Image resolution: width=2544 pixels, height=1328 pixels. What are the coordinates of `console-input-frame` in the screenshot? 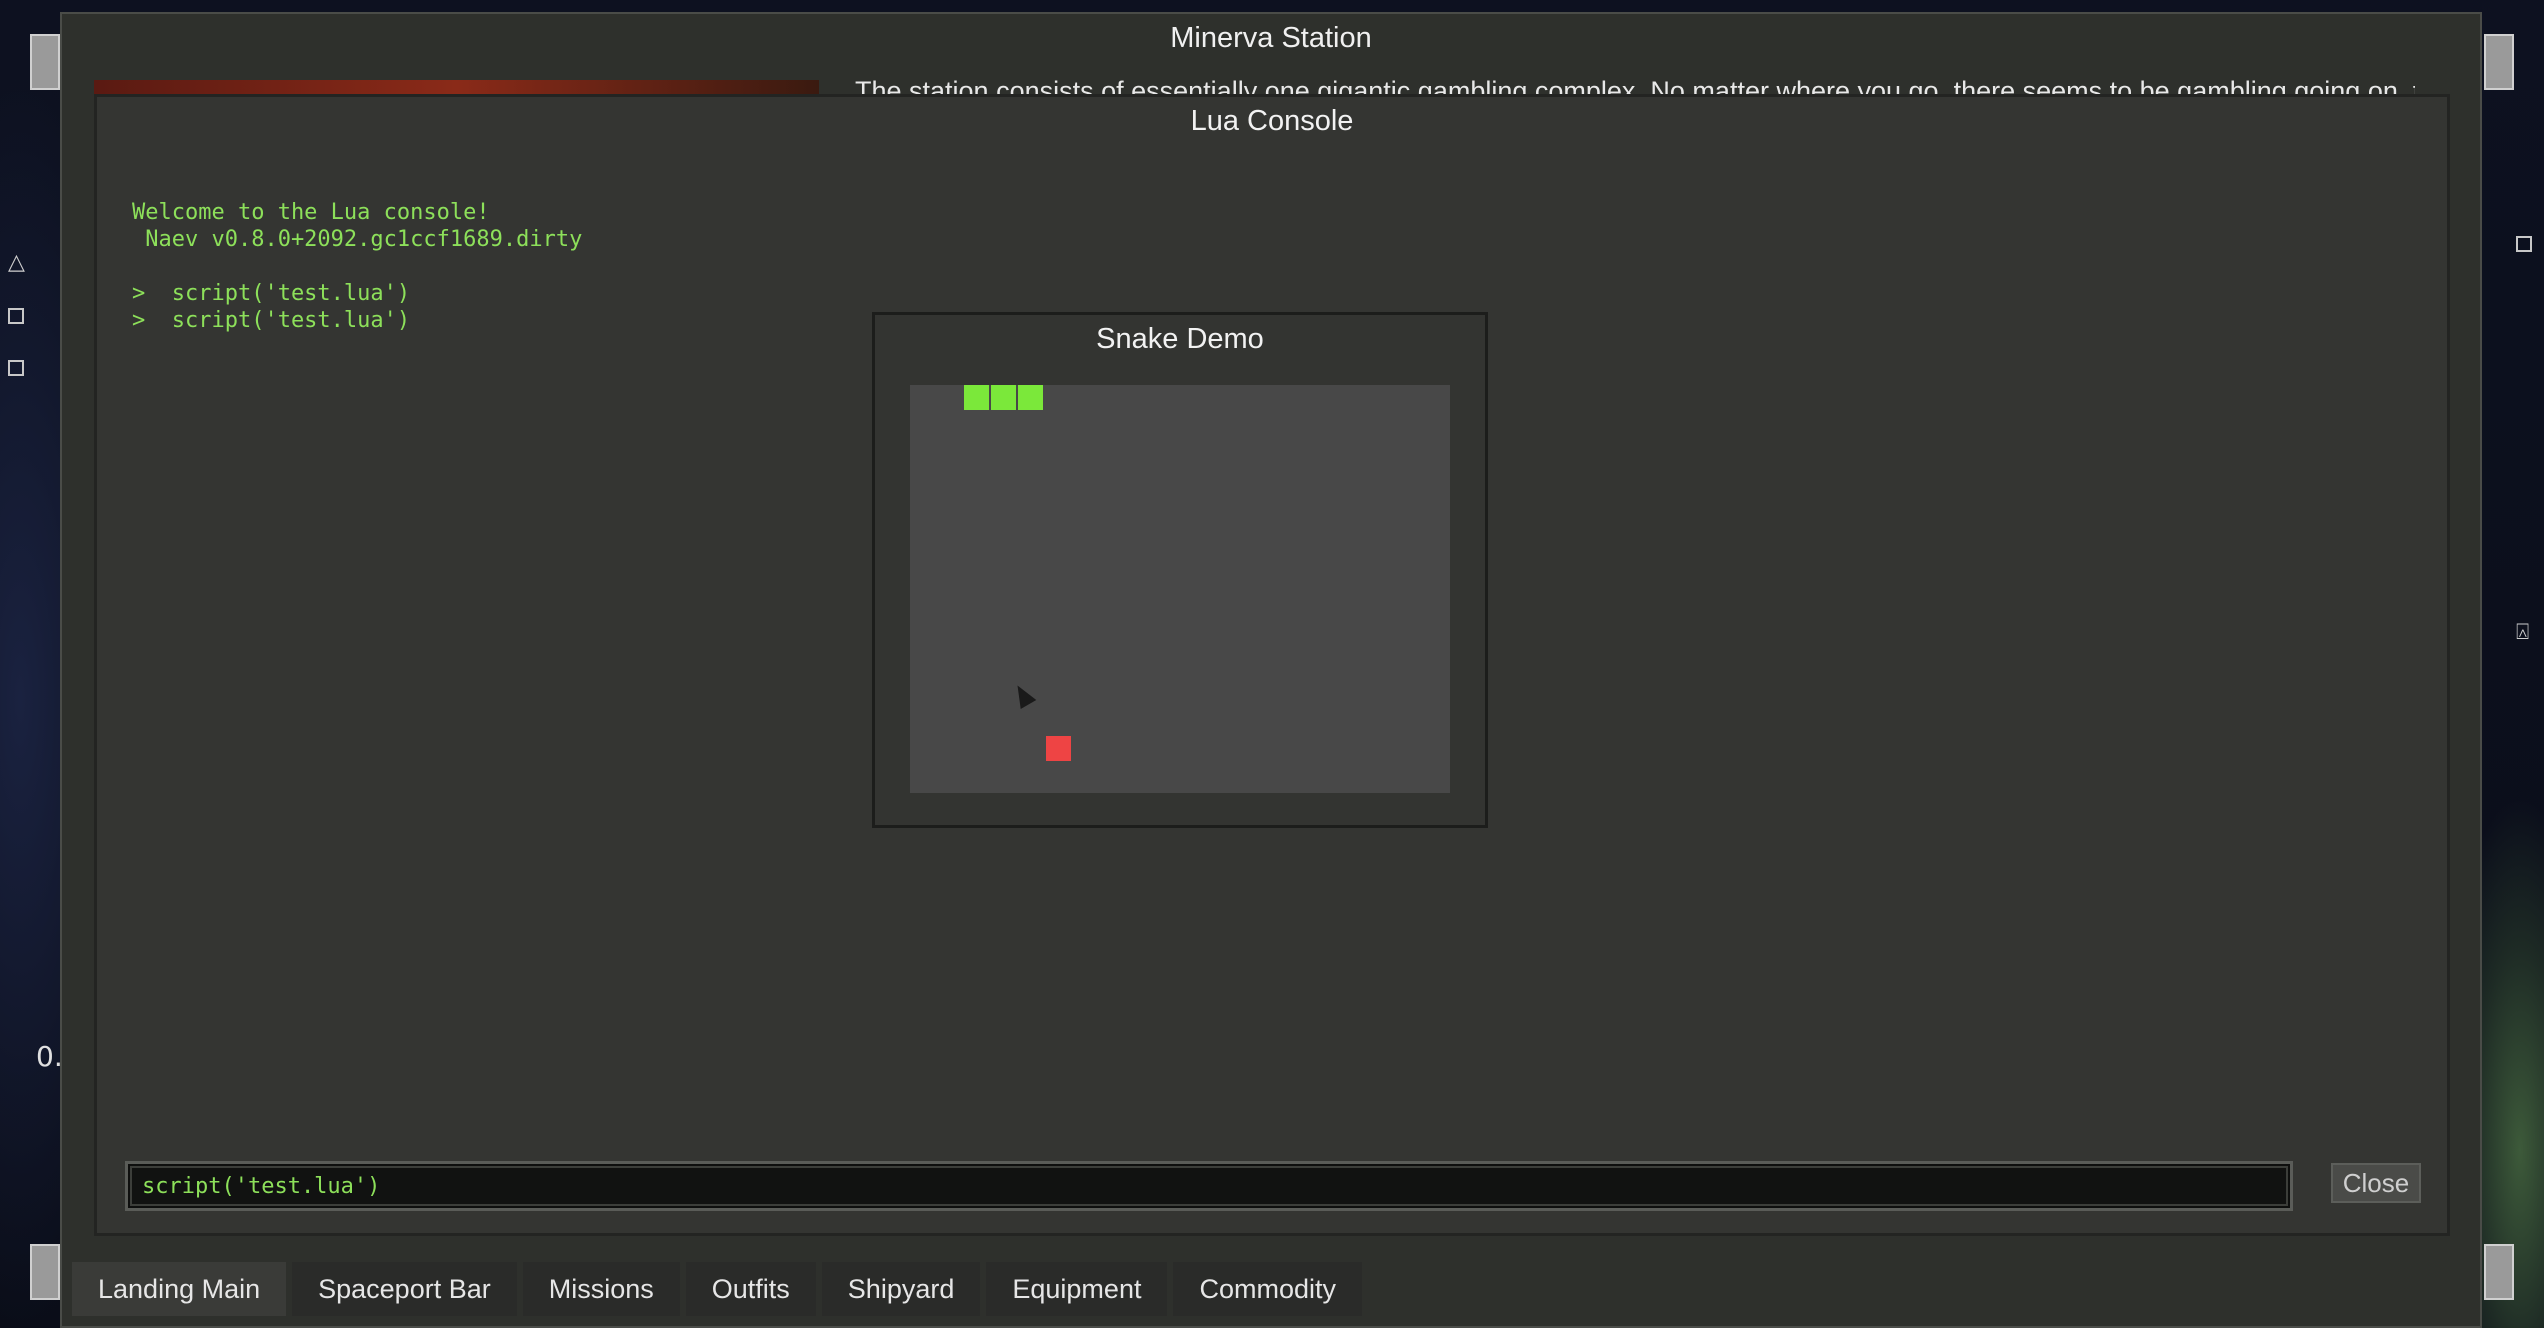 It's located at (1209, 1186).